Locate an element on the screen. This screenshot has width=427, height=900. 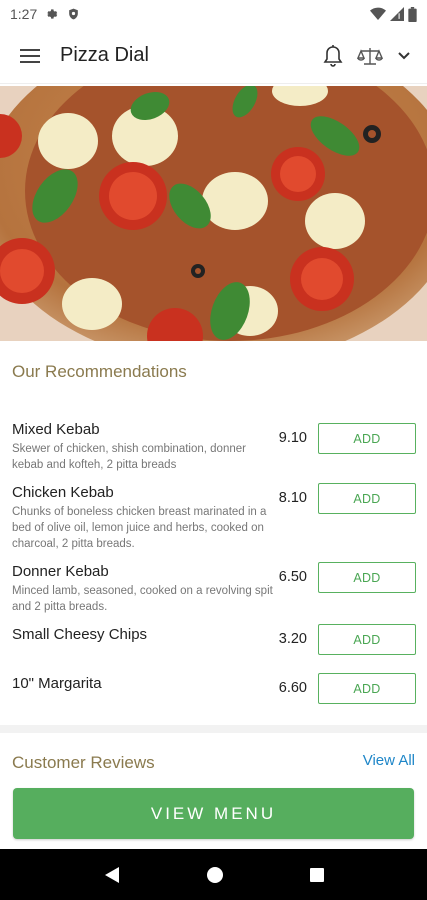
item-name: Mixed Kebab is located at coordinates (56, 429).